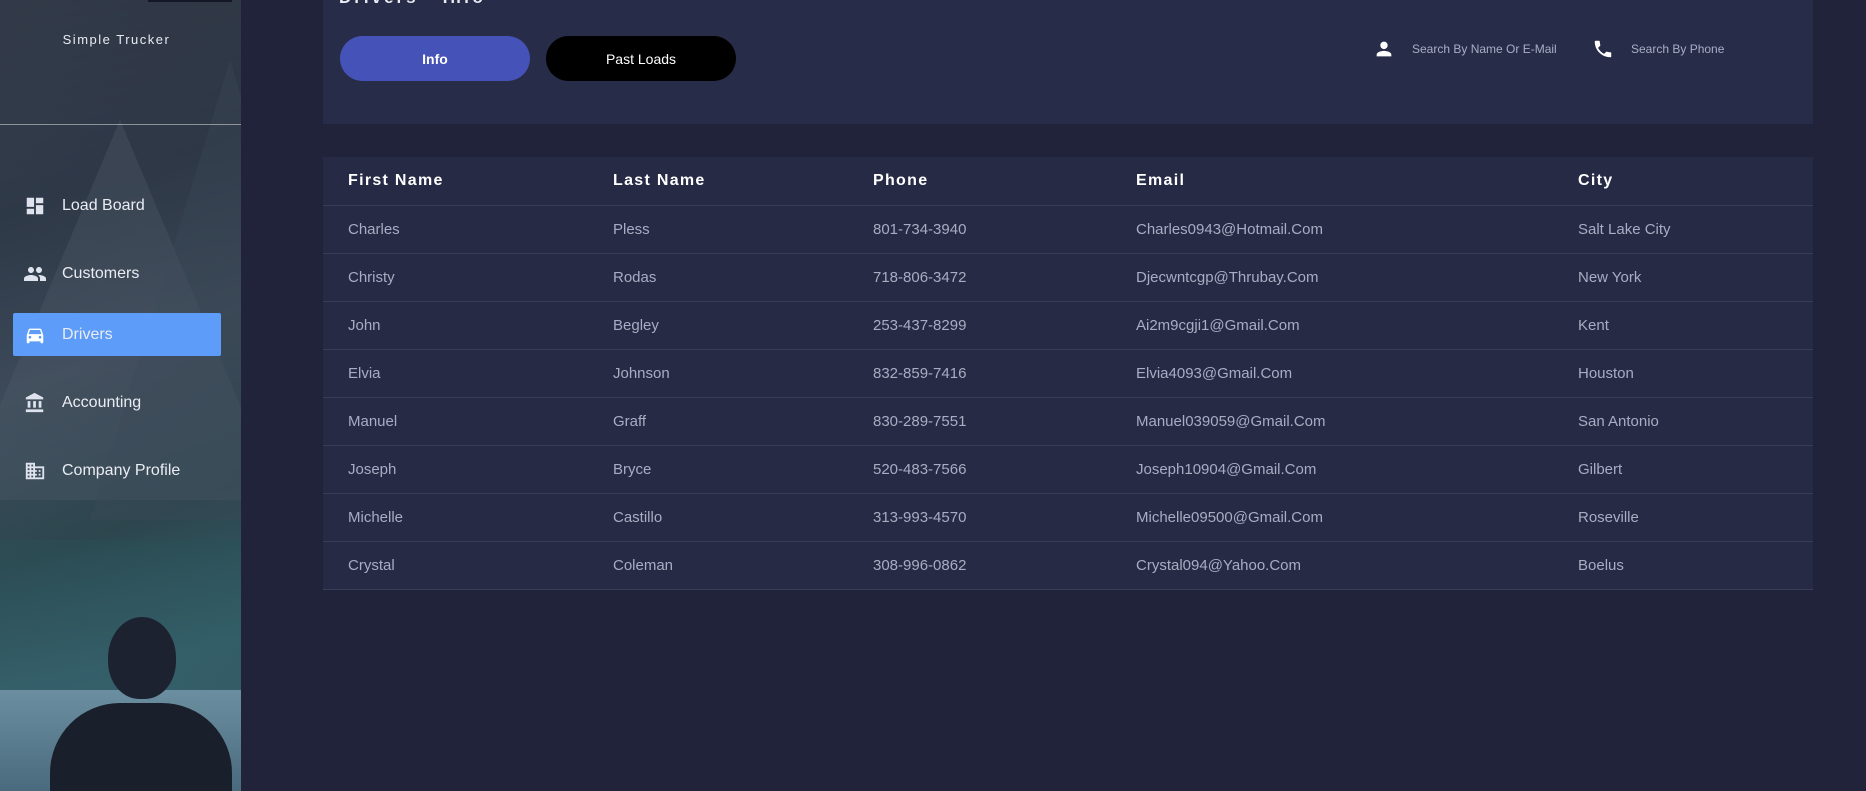 The image size is (1866, 791). I want to click on column-header-last-name: Last Name, so click(718, 181).